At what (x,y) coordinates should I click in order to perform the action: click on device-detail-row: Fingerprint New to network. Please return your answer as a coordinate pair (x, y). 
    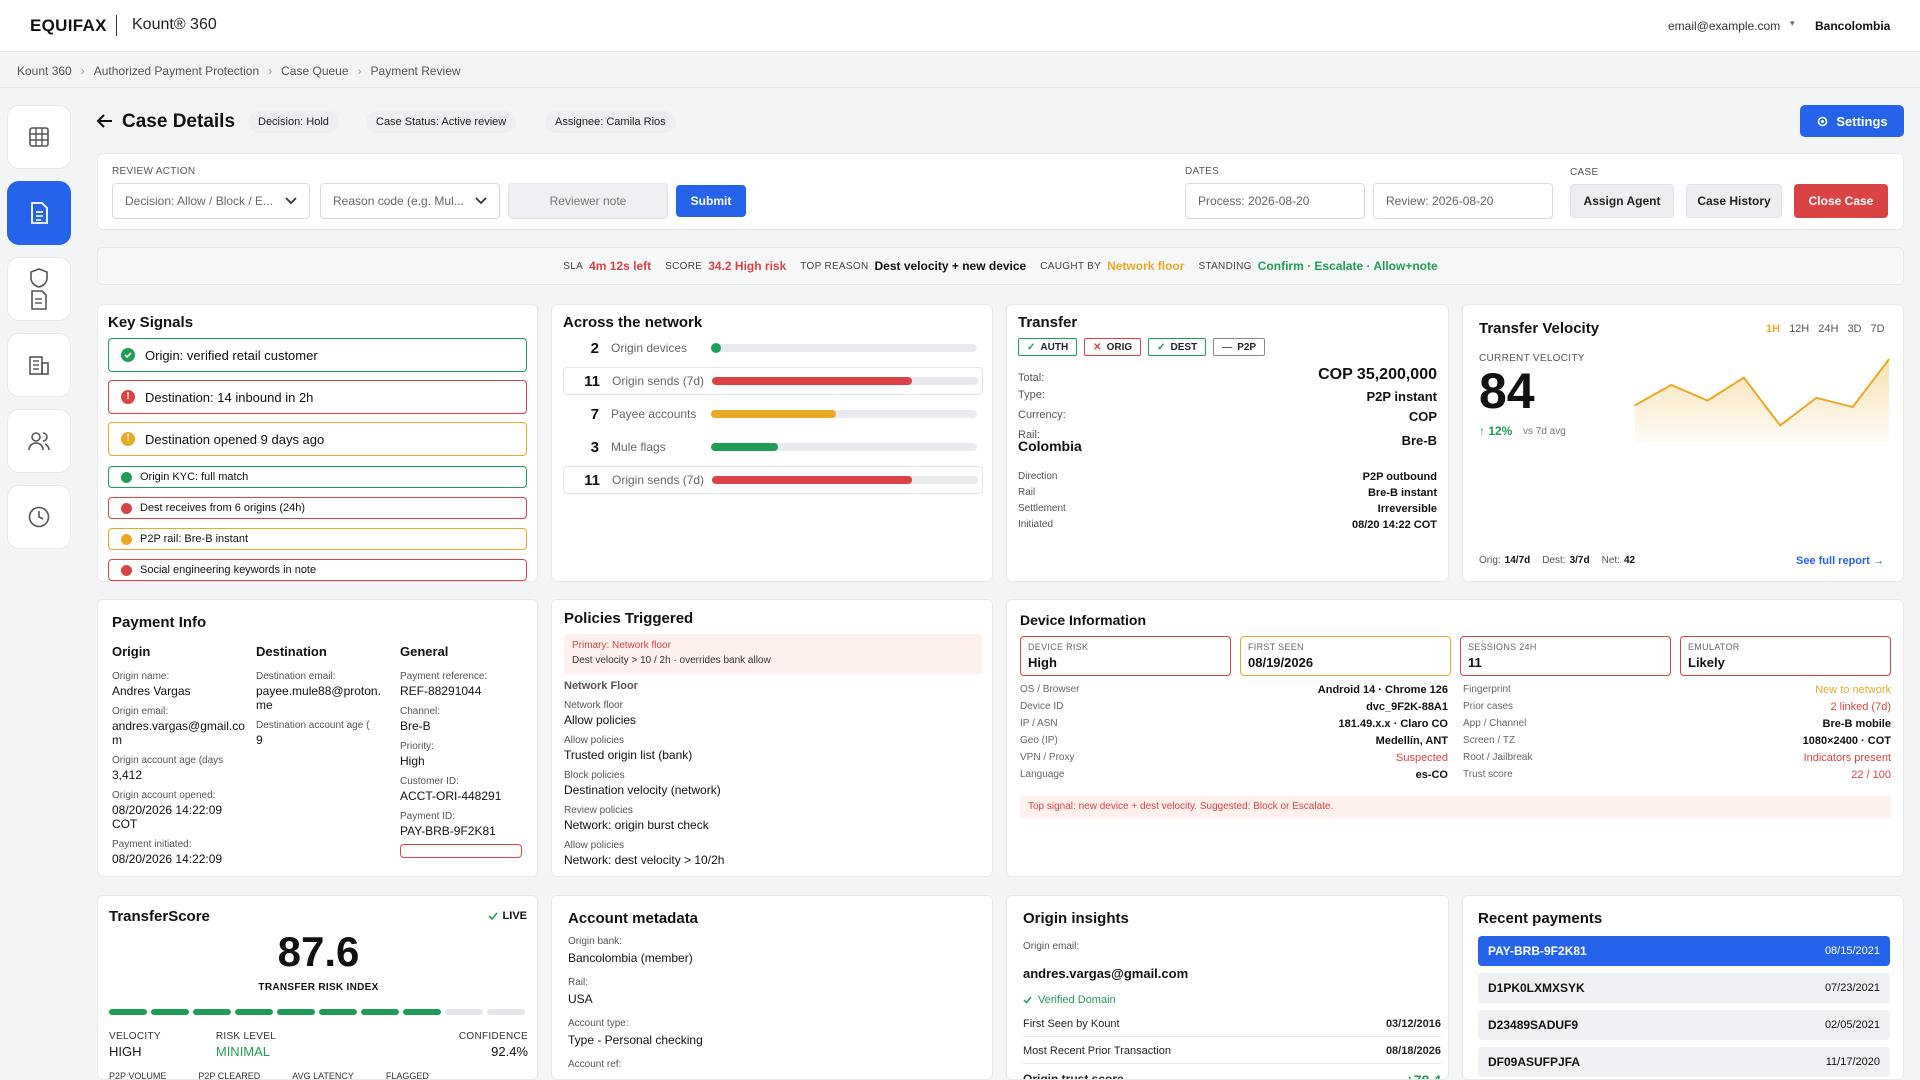
    Looking at the image, I should click on (1677, 690).